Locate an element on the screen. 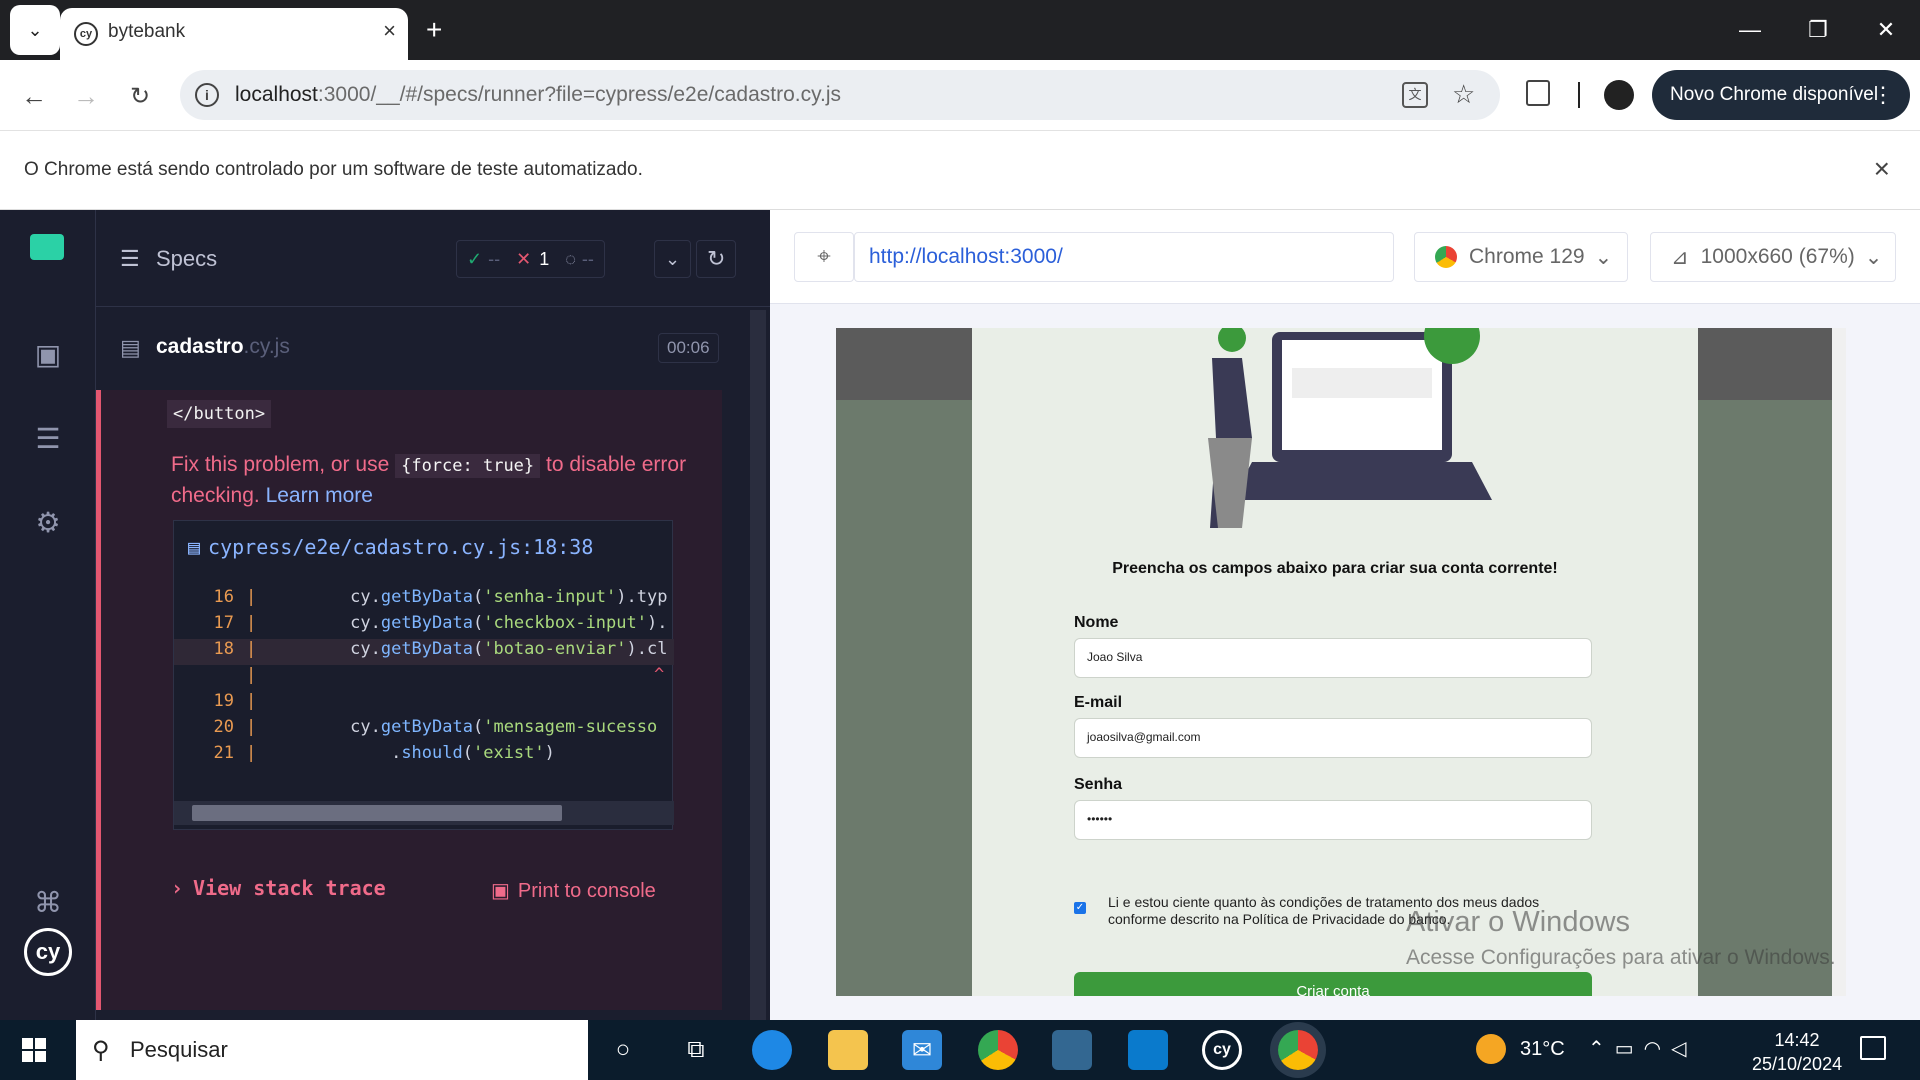 This screenshot has width=1920, height=1080. taskbar-clock: 14:42 25/10/2024 is located at coordinates (1797, 1052).